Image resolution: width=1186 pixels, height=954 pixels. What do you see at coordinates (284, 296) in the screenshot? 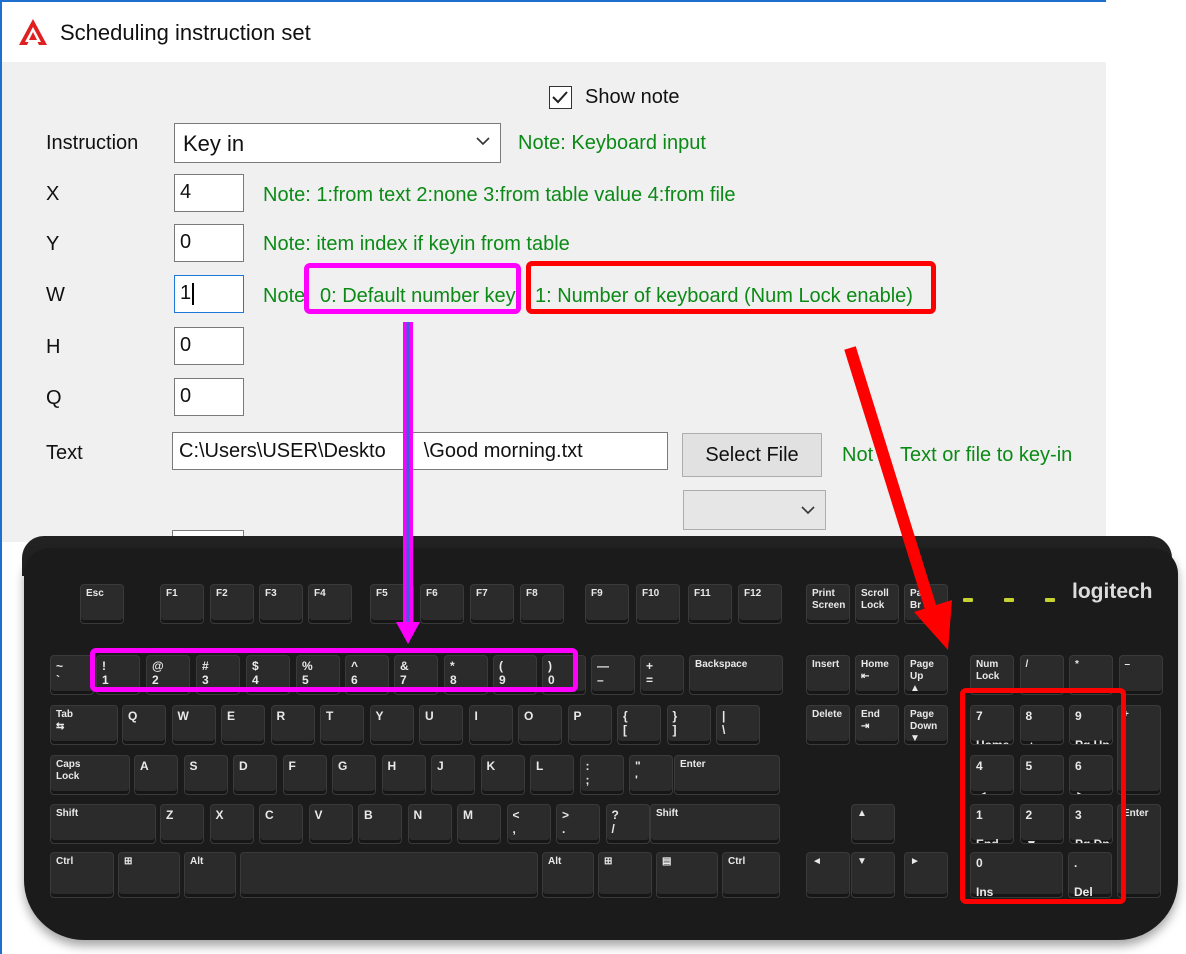
I see `w-note-prefix: Note` at bounding box center [284, 296].